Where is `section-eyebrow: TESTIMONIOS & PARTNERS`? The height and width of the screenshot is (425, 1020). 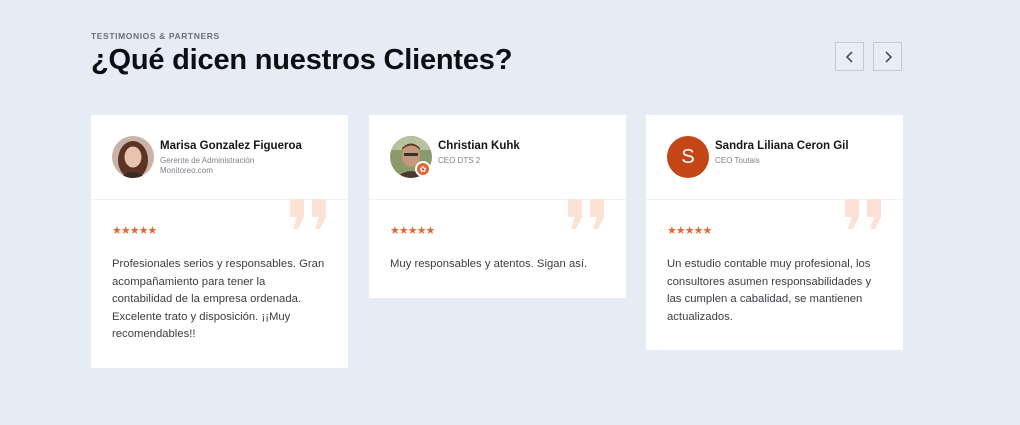 section-eyebrow: TESTIMONIOS & PARTNERS is located at coordinates (155, 36).